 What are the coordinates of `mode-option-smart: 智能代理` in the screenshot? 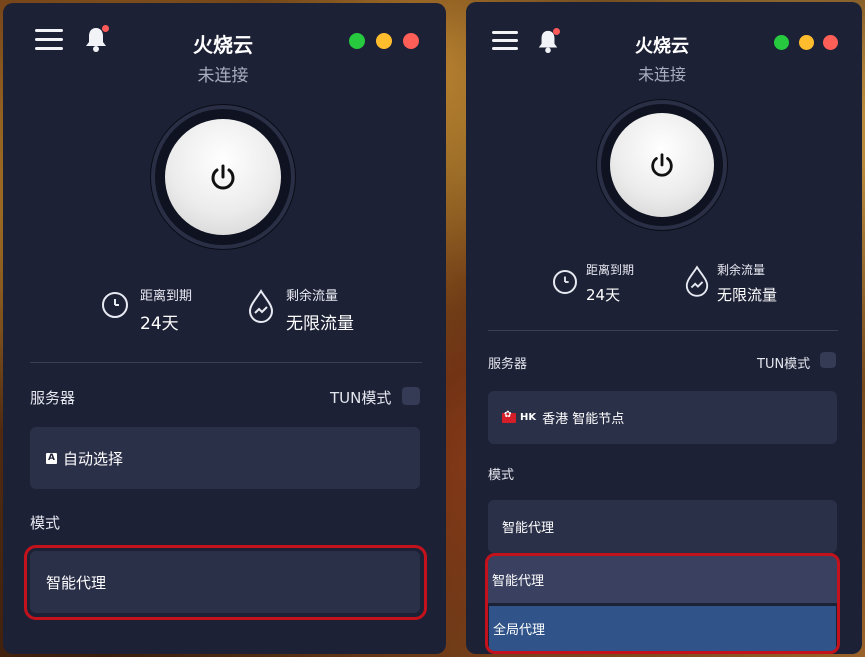 It's located at (662, 579).